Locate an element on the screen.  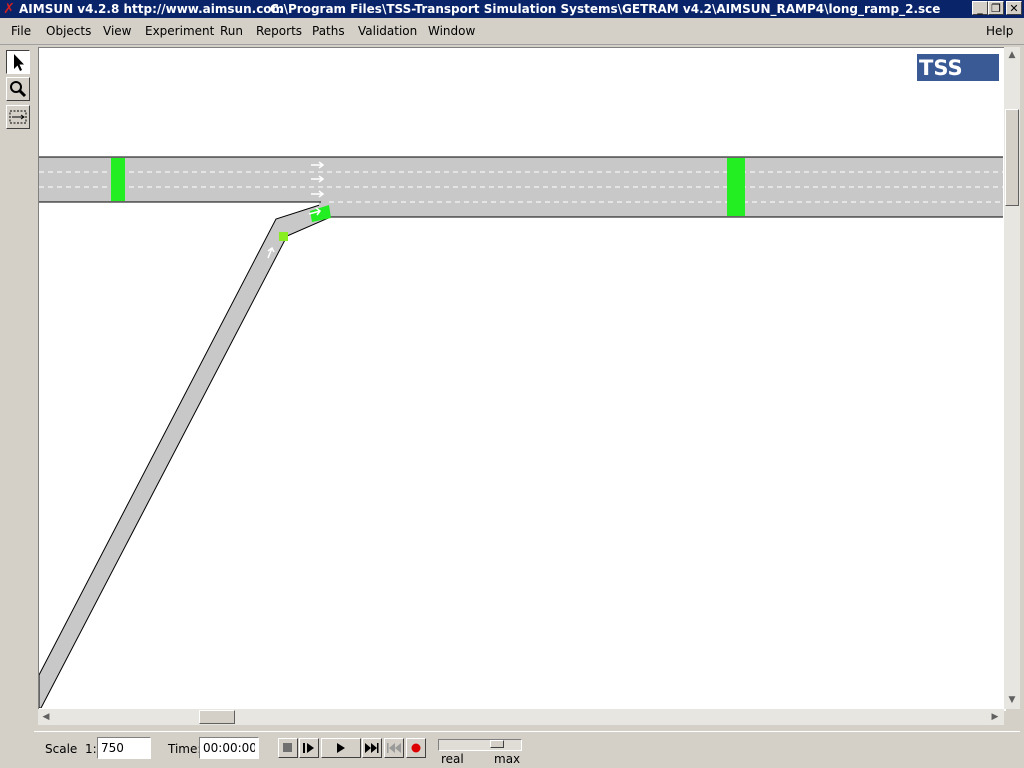
detector-upstream is located at coordinates (118, 179).